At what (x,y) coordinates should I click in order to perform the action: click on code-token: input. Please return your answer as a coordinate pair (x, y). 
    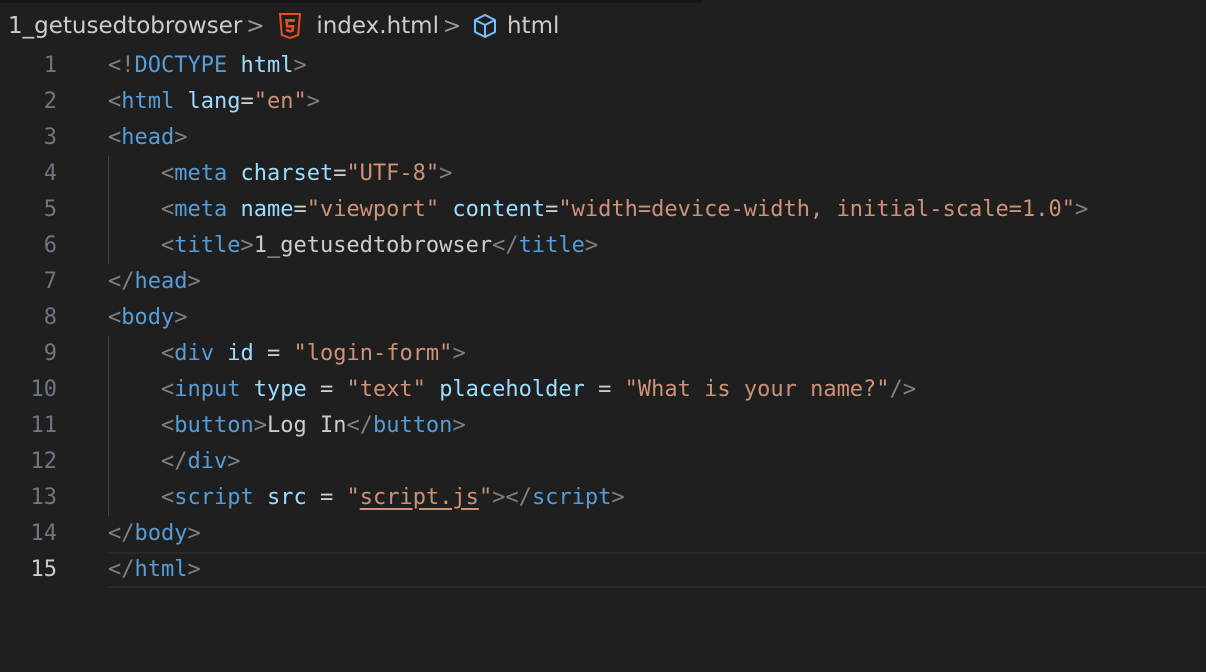
    Looking at the image, I should click on (207, 389).